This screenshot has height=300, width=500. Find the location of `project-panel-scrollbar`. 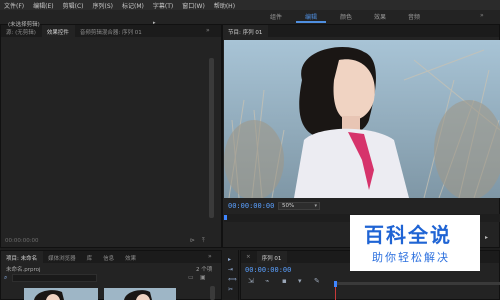

project-panel-scrollbar is located at coordinates (212, 293).